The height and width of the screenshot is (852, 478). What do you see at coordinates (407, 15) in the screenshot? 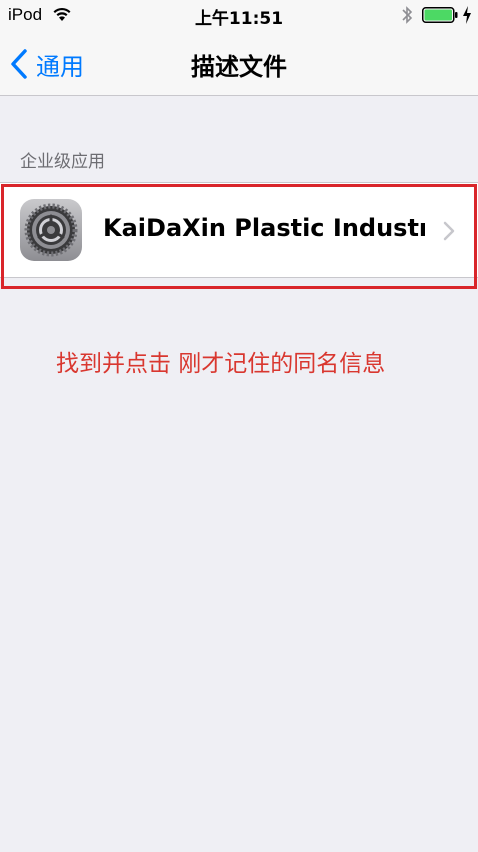
I see `bluetooth-icon` at bounding box center [407, 15].